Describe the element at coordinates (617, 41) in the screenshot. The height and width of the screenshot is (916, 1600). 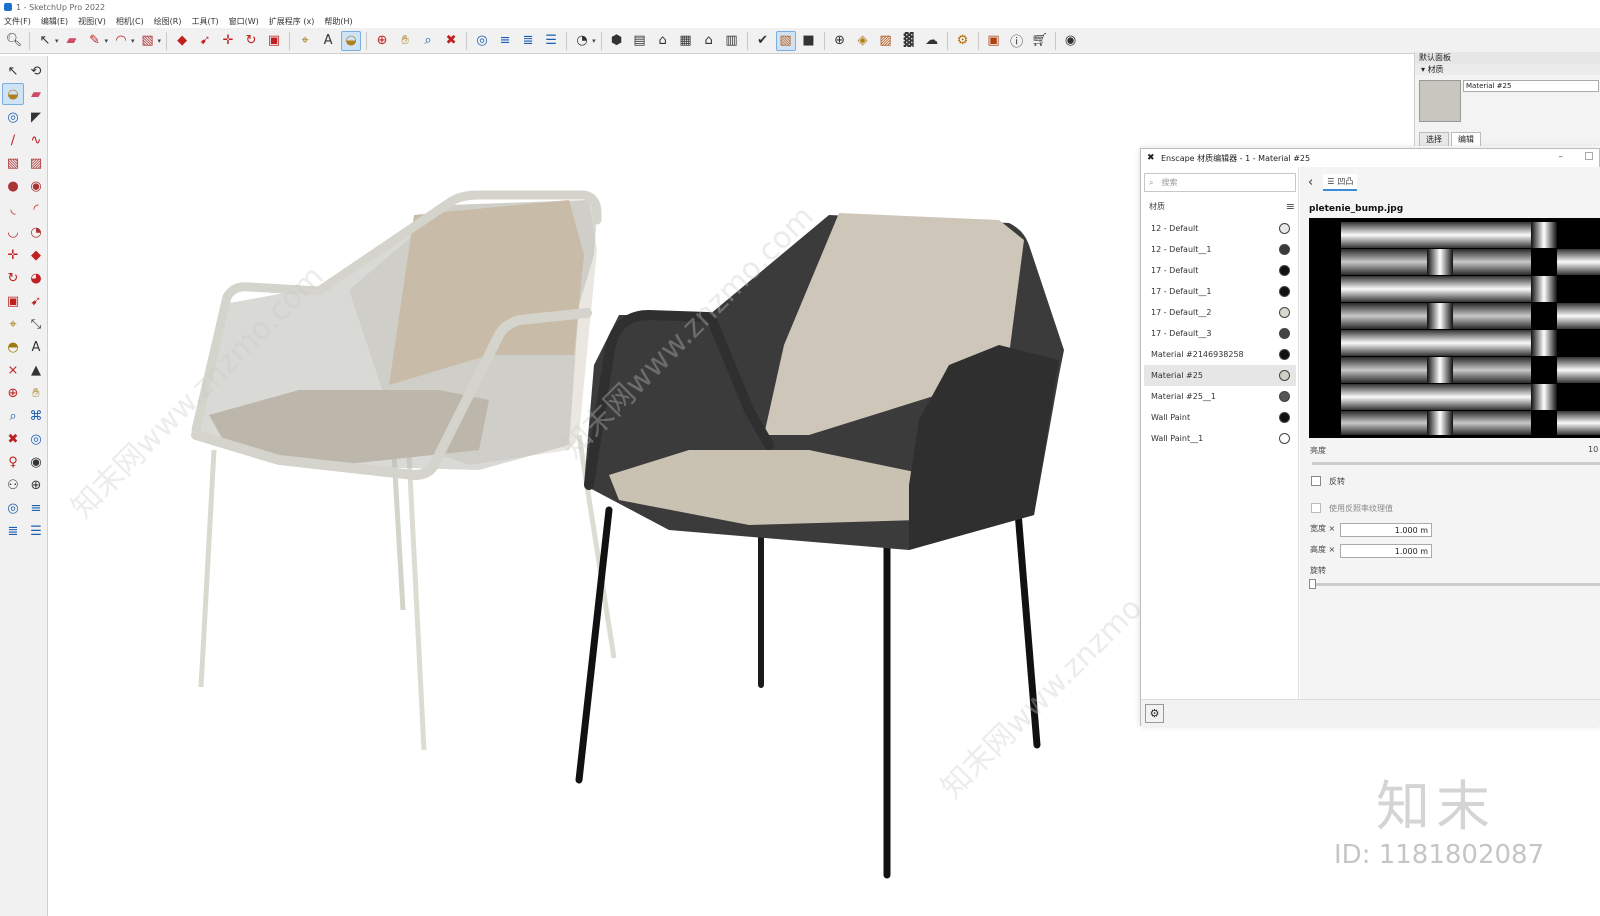
I see `iso-view-icon: ⬢` at that location.